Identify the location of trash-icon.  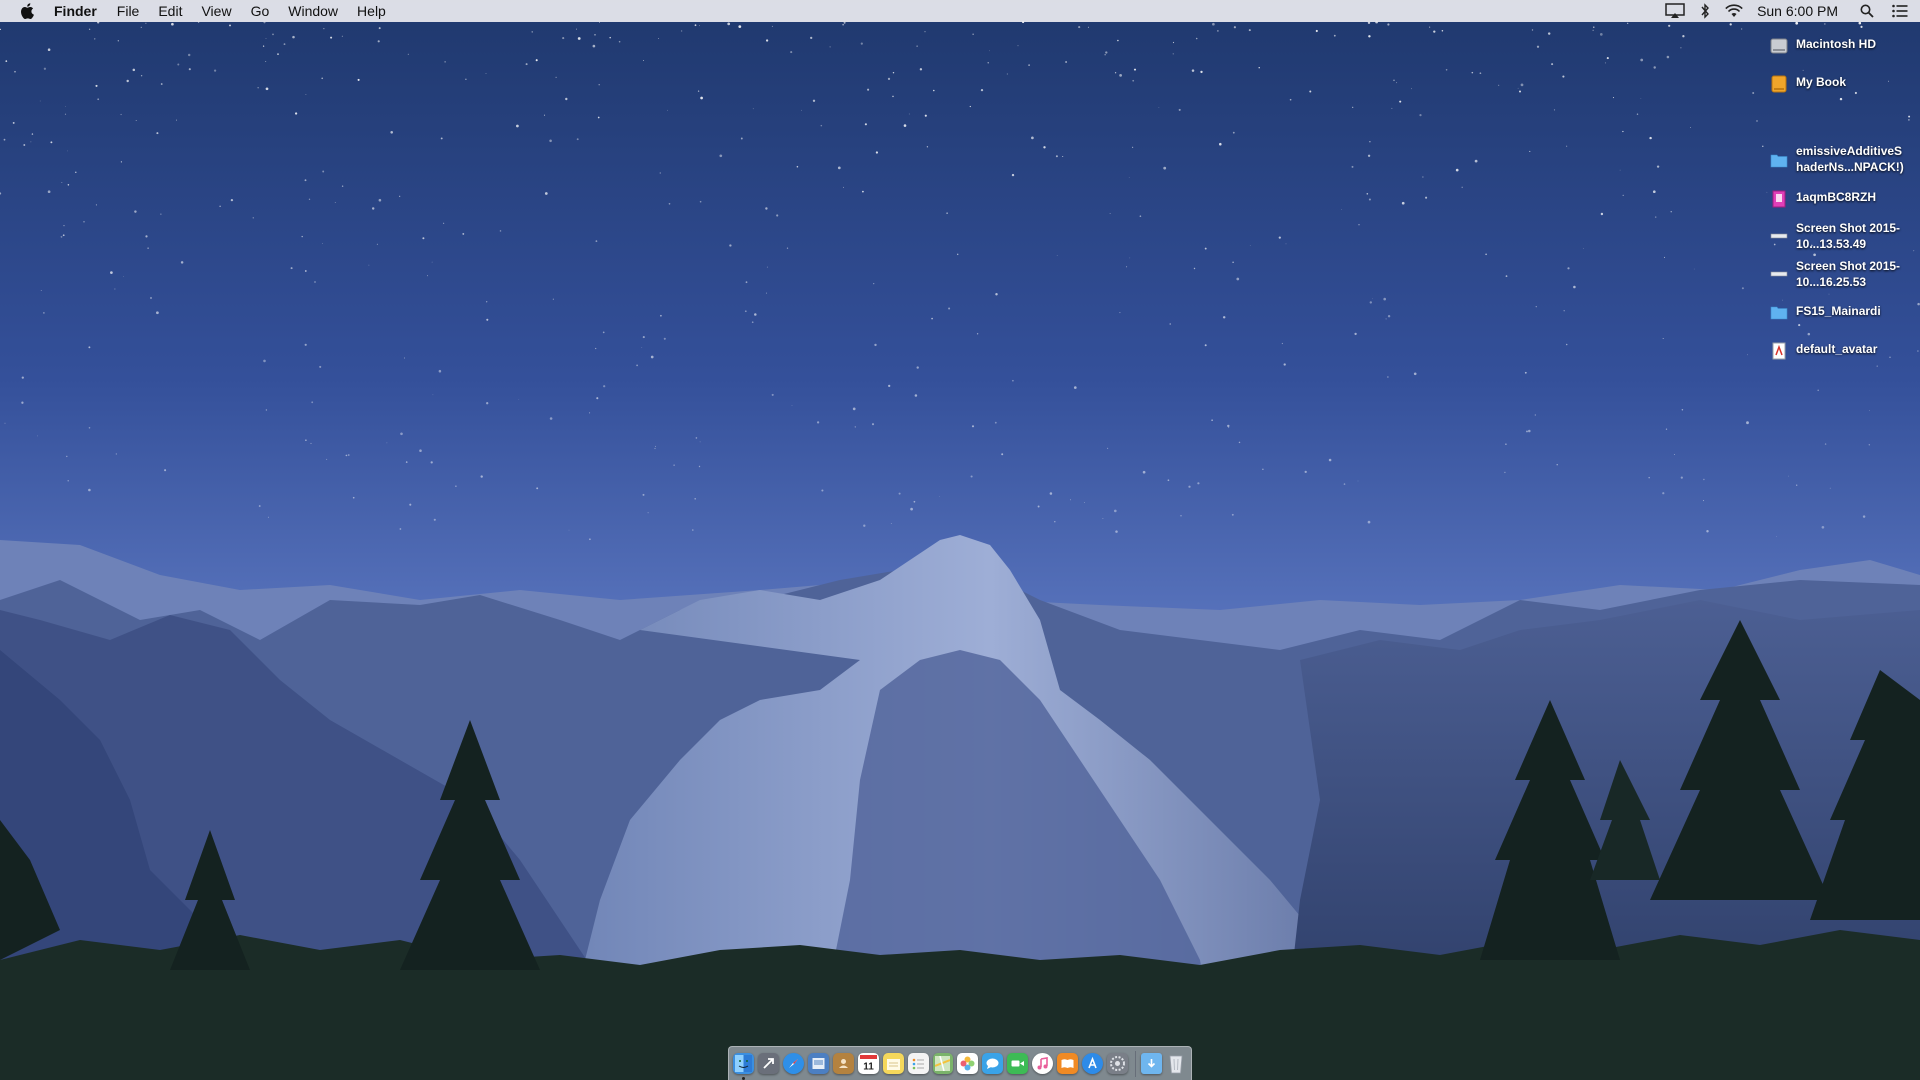
(1176, 1063).